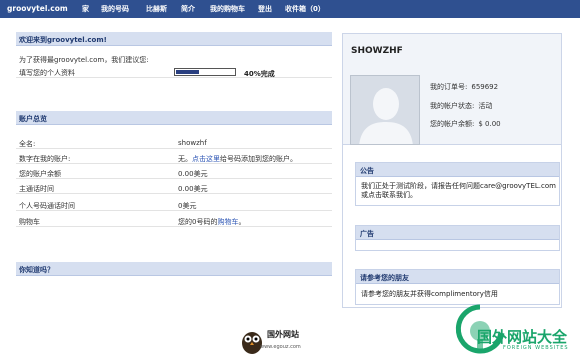  What do you see at coordinates (485, 87) in the screenshot?
I see `order-number: 659692` at bounding box center [485, 87].